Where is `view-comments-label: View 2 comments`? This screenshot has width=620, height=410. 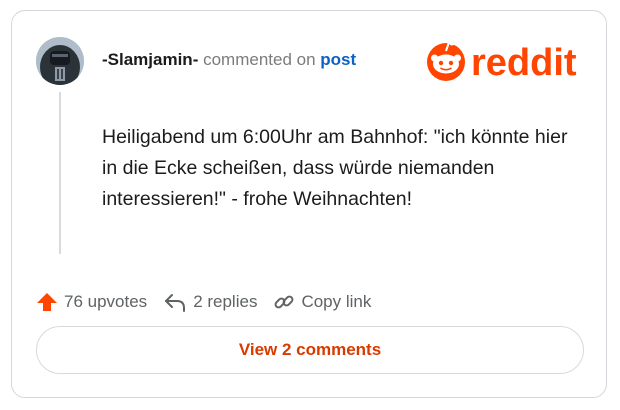
view-comments-label: View 2 comments is located at coordinates (310, 349).